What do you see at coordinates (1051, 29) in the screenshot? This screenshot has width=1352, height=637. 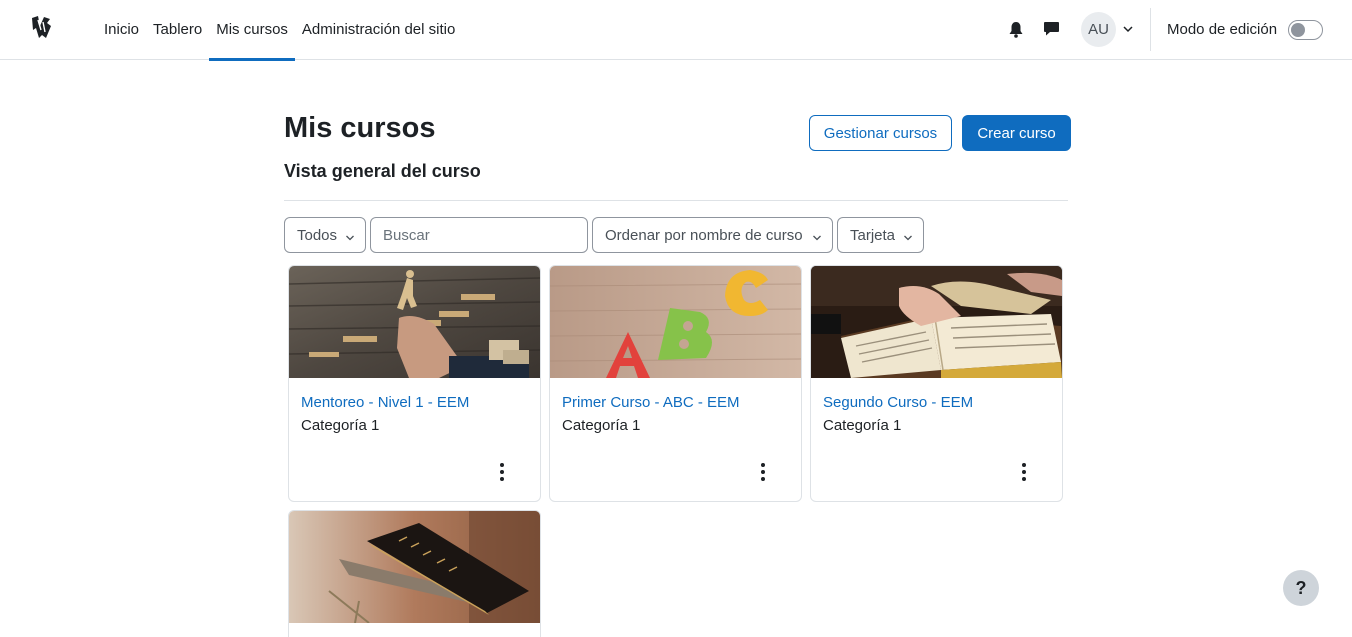 I see `messages-chat-icon` at bounding box center [1051, 29].